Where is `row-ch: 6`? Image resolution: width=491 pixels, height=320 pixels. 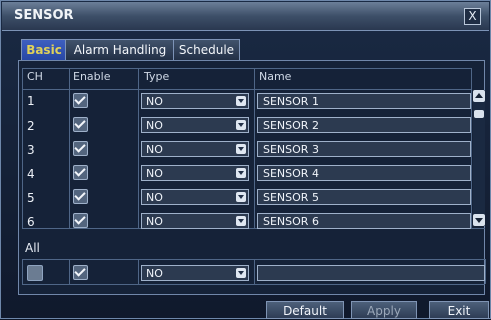
row-ch: 6 is located at coordinates (31, 222).